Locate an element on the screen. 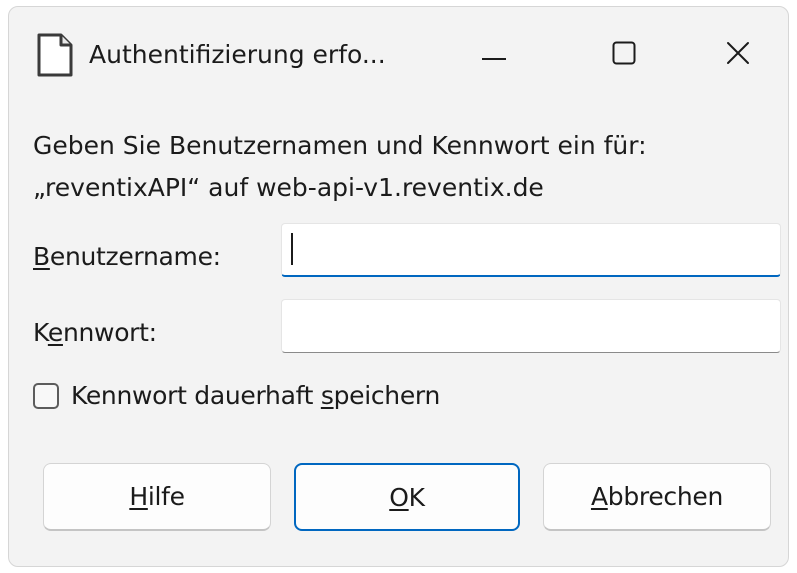 The height and width of the screenshot is (573, 797). username-label: Benutzername: is located at coordinates (127, 257).